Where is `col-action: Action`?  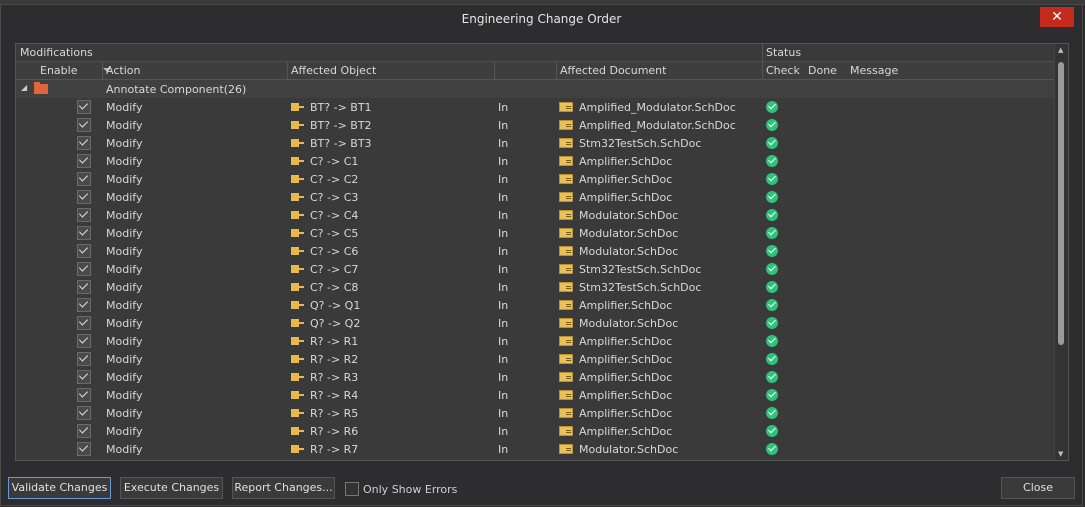
col-action: Action is located at coordinates (123, 70).